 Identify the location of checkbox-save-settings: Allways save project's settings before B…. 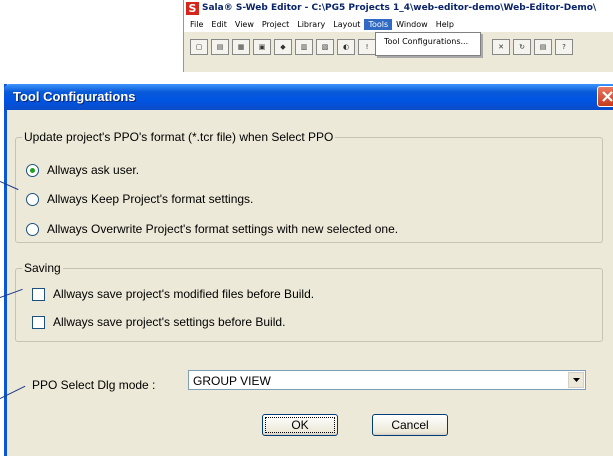
(158, 322).